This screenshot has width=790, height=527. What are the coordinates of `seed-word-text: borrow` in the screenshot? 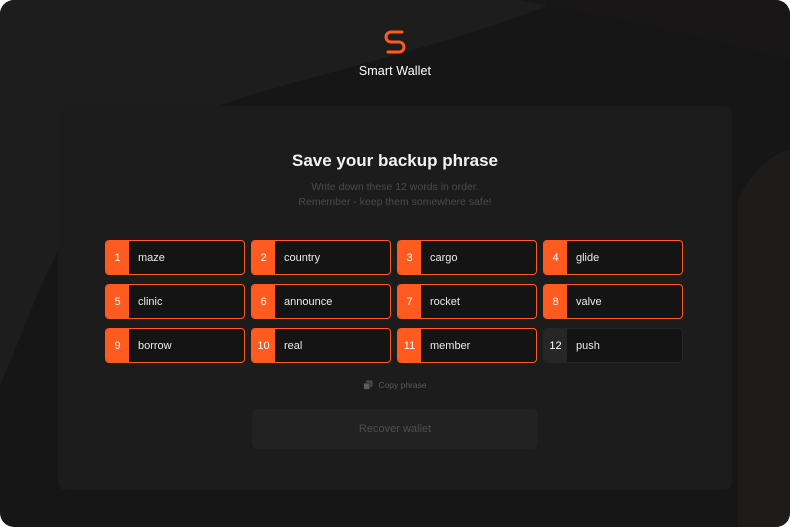 It's located at (155, 345).